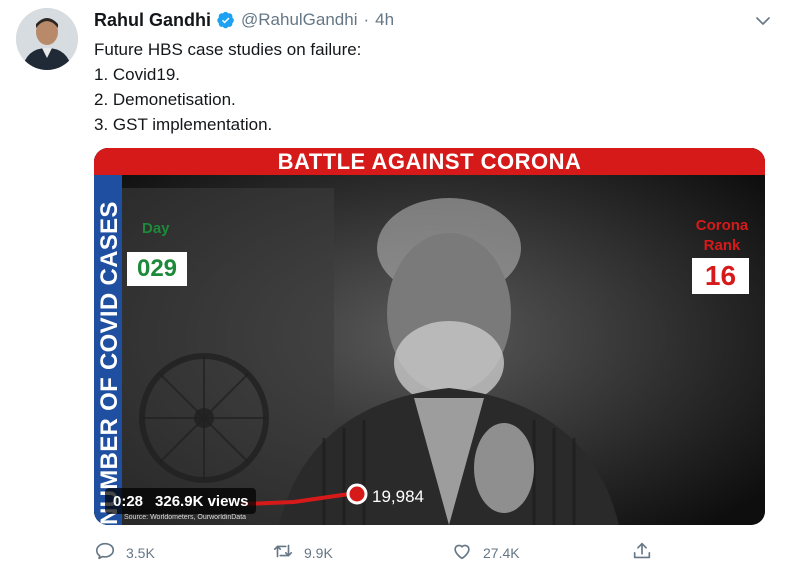 The width and height of the screenshot is (800, 570). I want to click on more-options-chevron-down-icon, so click(763, 21).